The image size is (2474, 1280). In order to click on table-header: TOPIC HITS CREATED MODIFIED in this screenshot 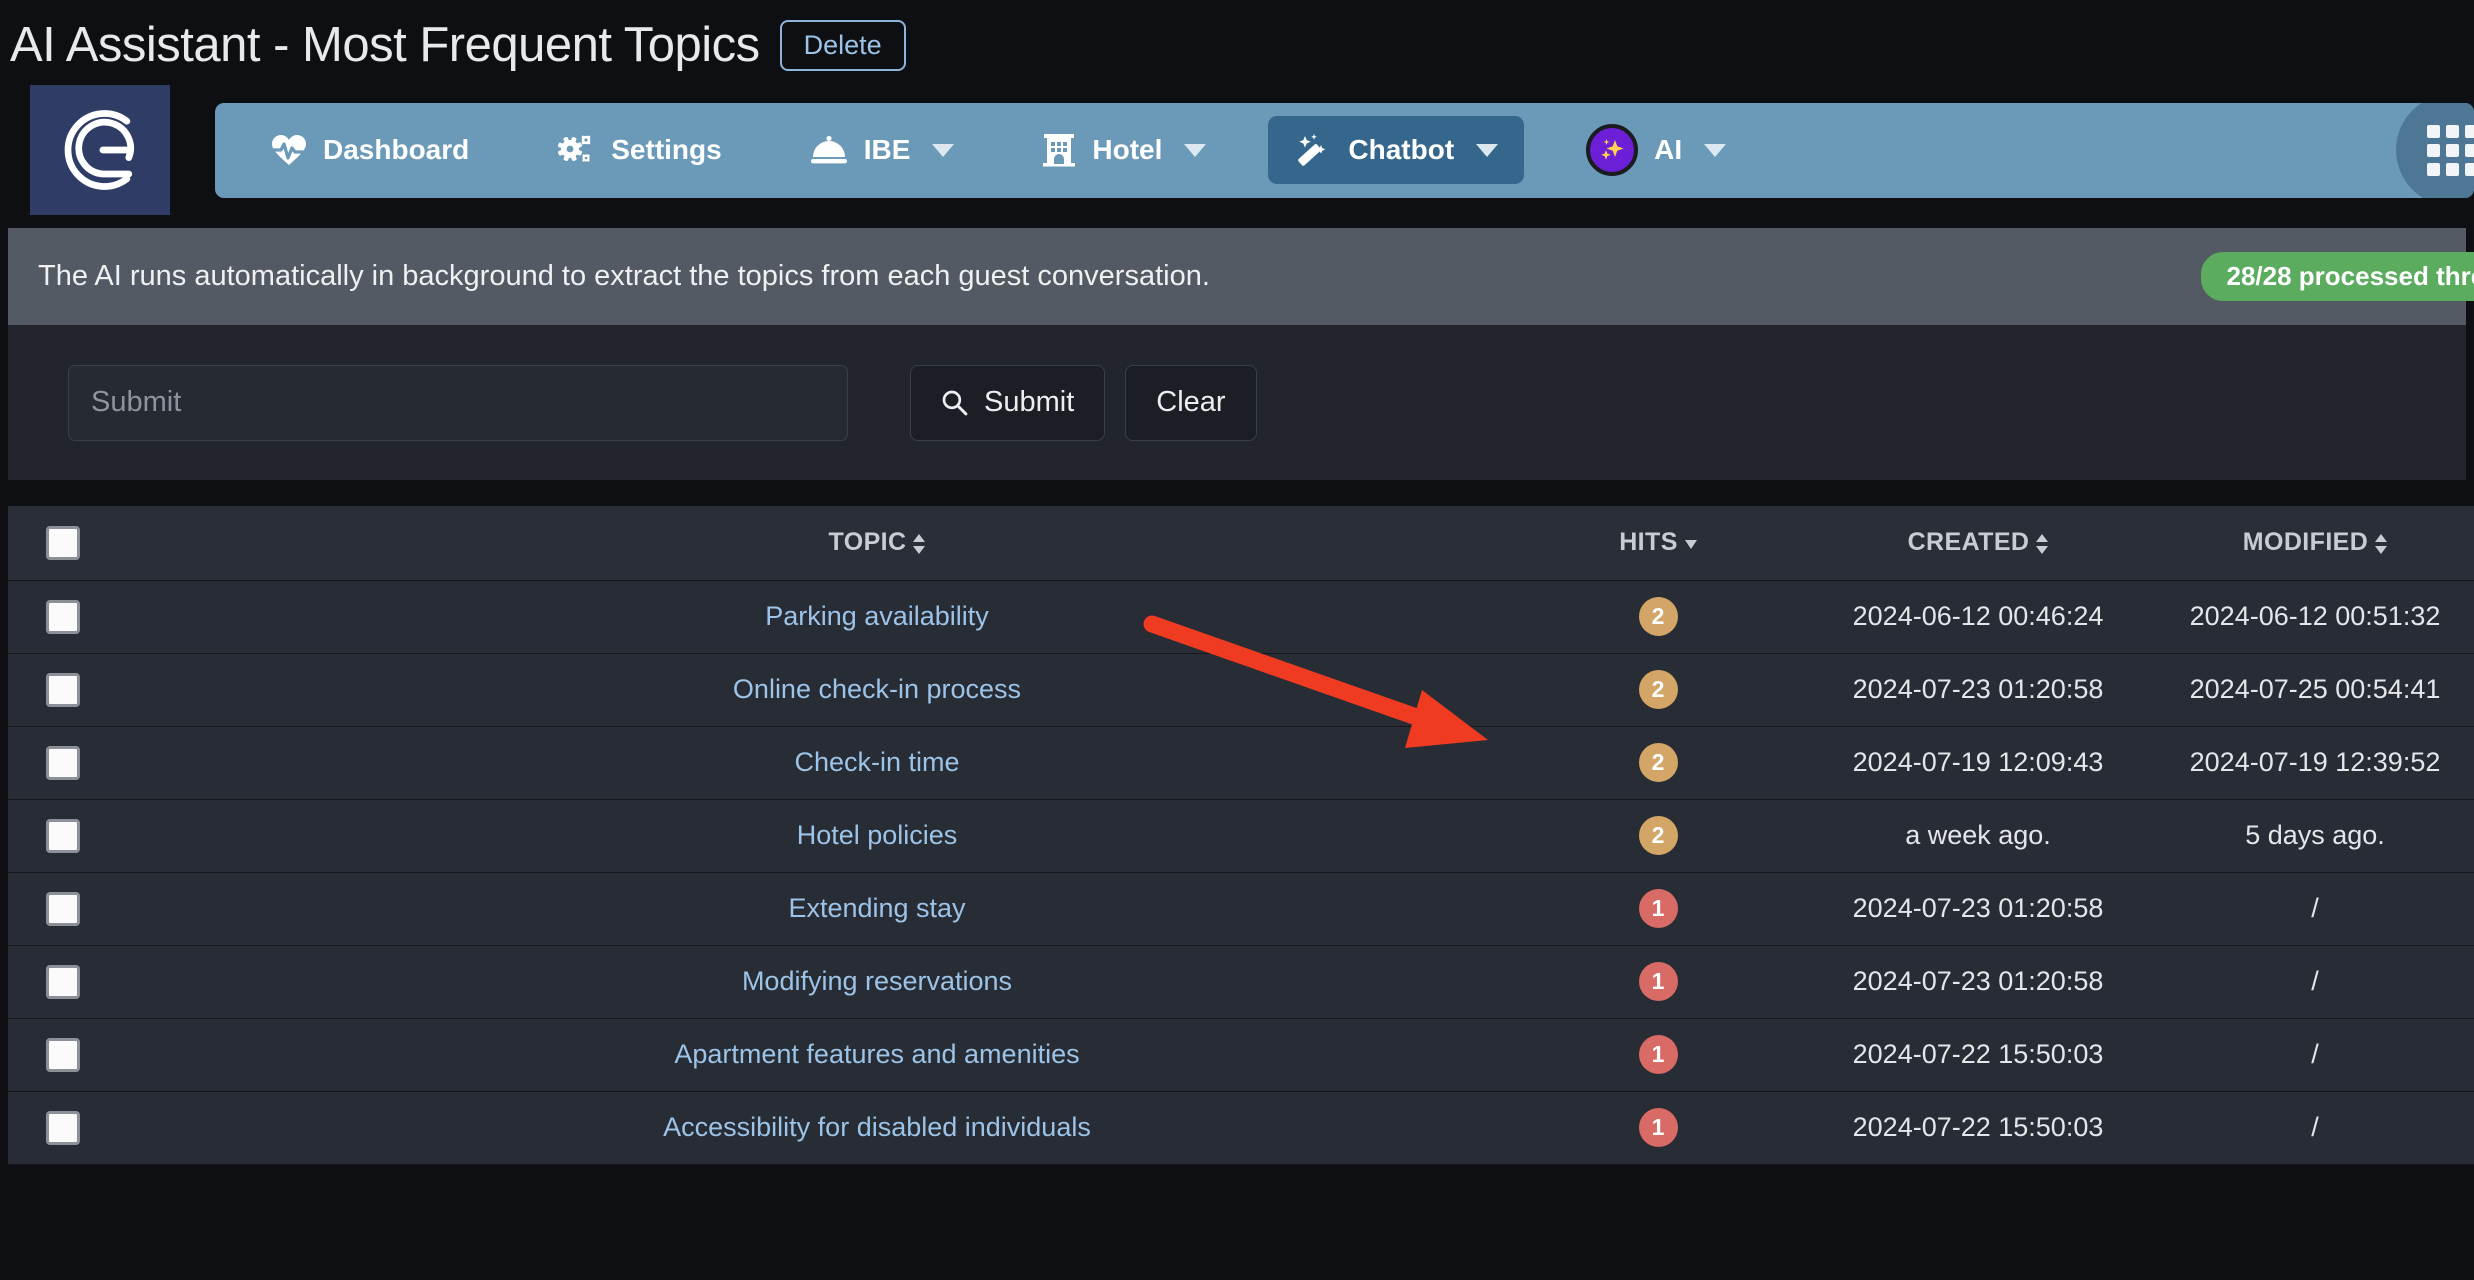, I will do `click(1241, 543)`.